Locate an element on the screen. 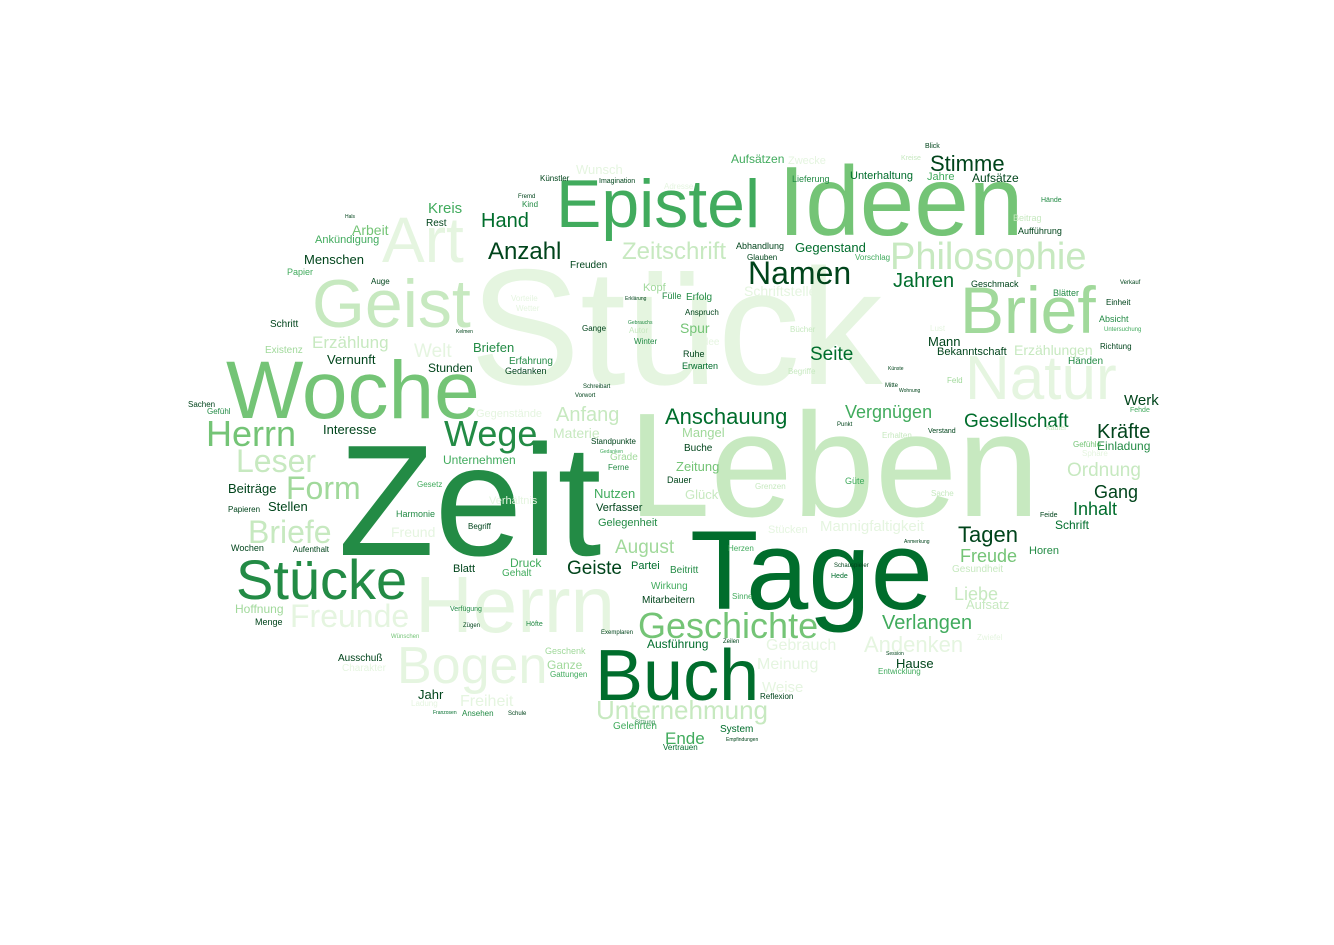 The width and height of the screenshot is (1334, 945). word-partei: Partei is located at coordinates (645, 566).